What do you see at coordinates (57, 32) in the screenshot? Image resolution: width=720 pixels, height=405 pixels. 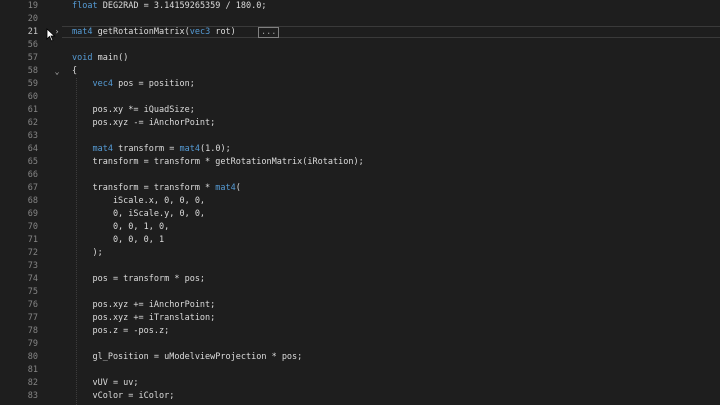 I see `fold-toggle-collapsed-icon: ›` at bounding box center [57, 32].